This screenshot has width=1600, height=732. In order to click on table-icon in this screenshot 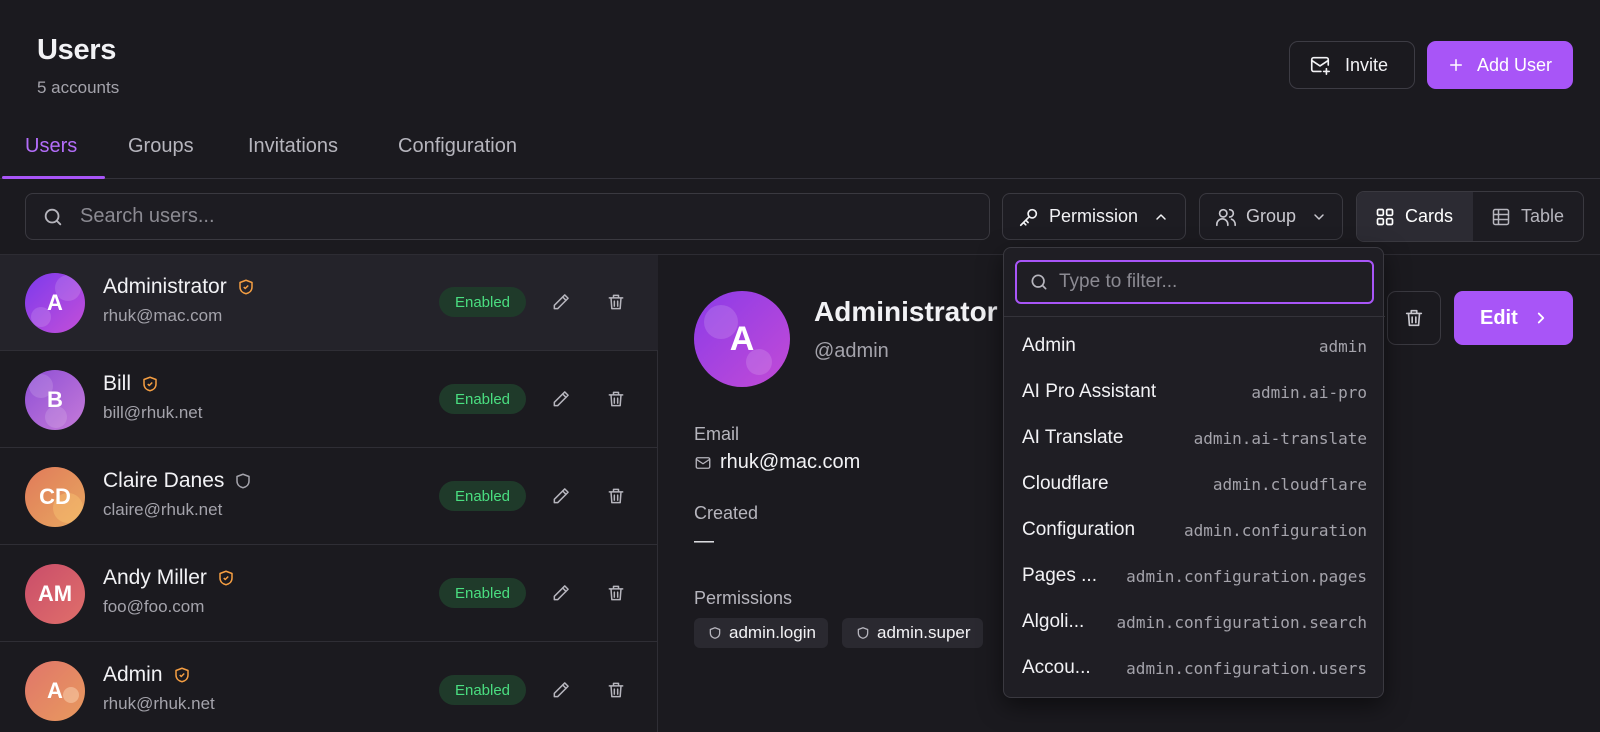, I will do `click(1501, 217)`.